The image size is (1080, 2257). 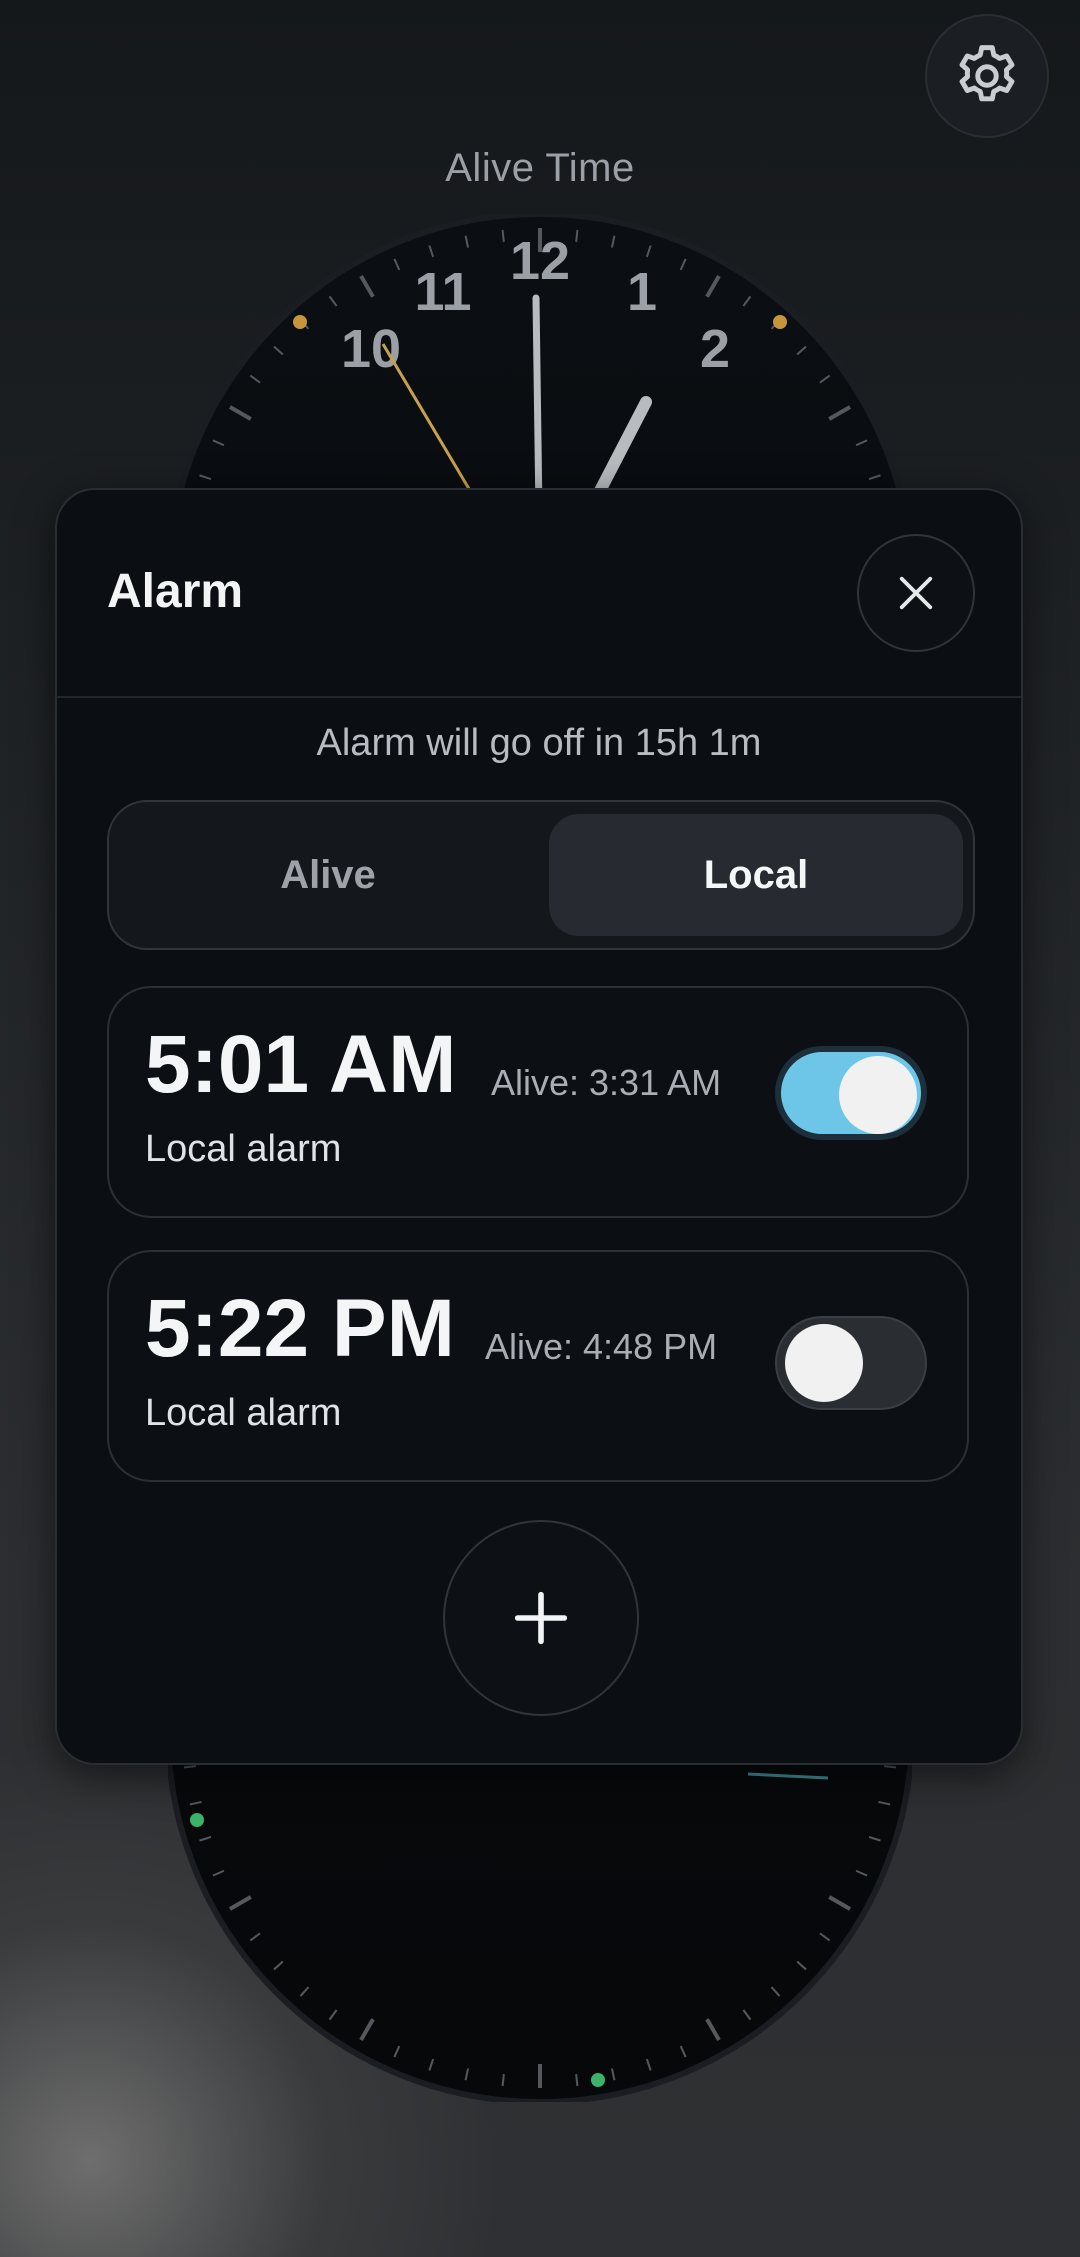 I want to click on clock-numeral: 10, so click(x=371, y=349).